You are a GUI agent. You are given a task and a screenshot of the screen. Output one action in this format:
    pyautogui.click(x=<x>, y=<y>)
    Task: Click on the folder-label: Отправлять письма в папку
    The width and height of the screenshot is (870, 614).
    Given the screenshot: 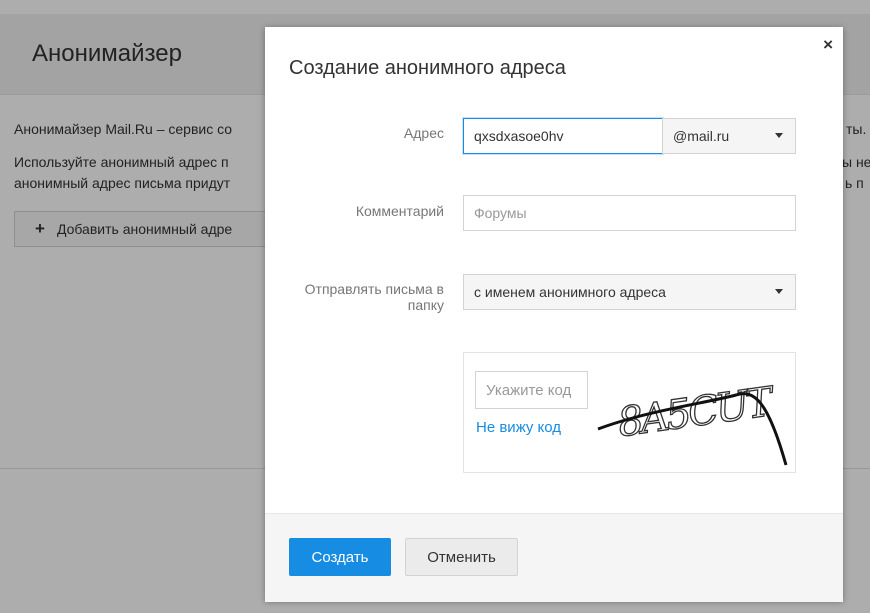 What is the action you would take?
    pyautogui.click(x=374, y=297)
    